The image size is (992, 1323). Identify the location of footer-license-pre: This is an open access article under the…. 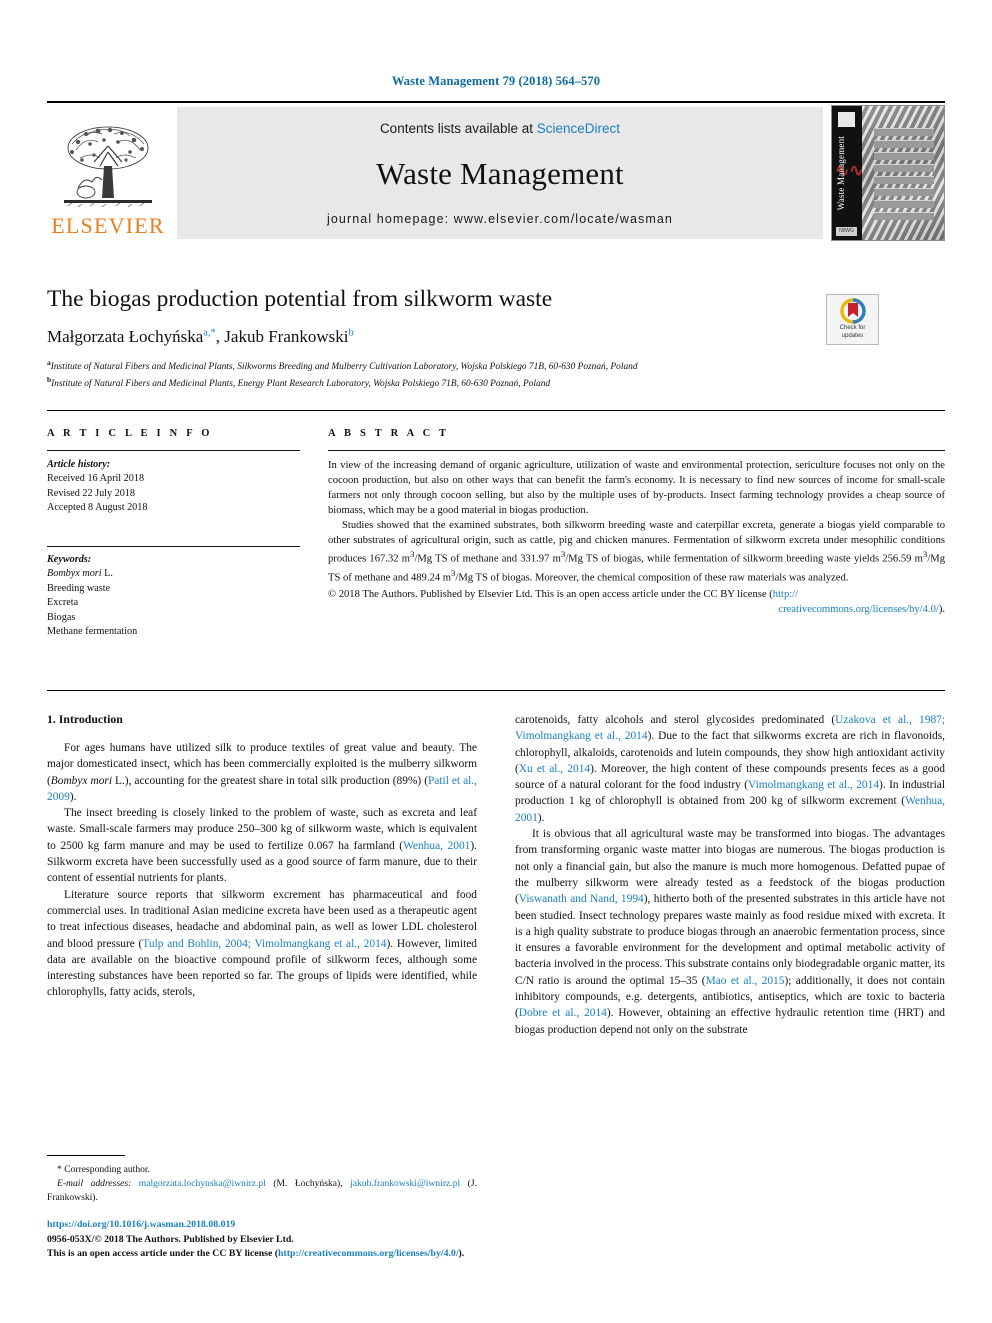
(163, 1254).